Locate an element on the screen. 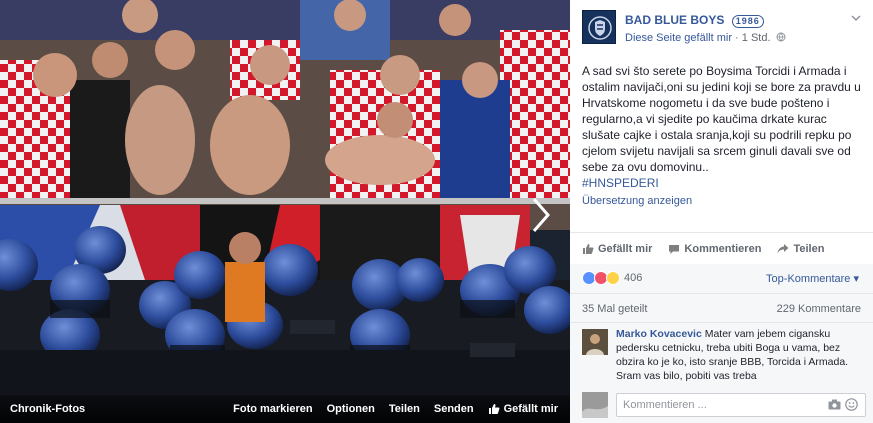  like-button: Gefällt mir is located at coordinates (617, 249).